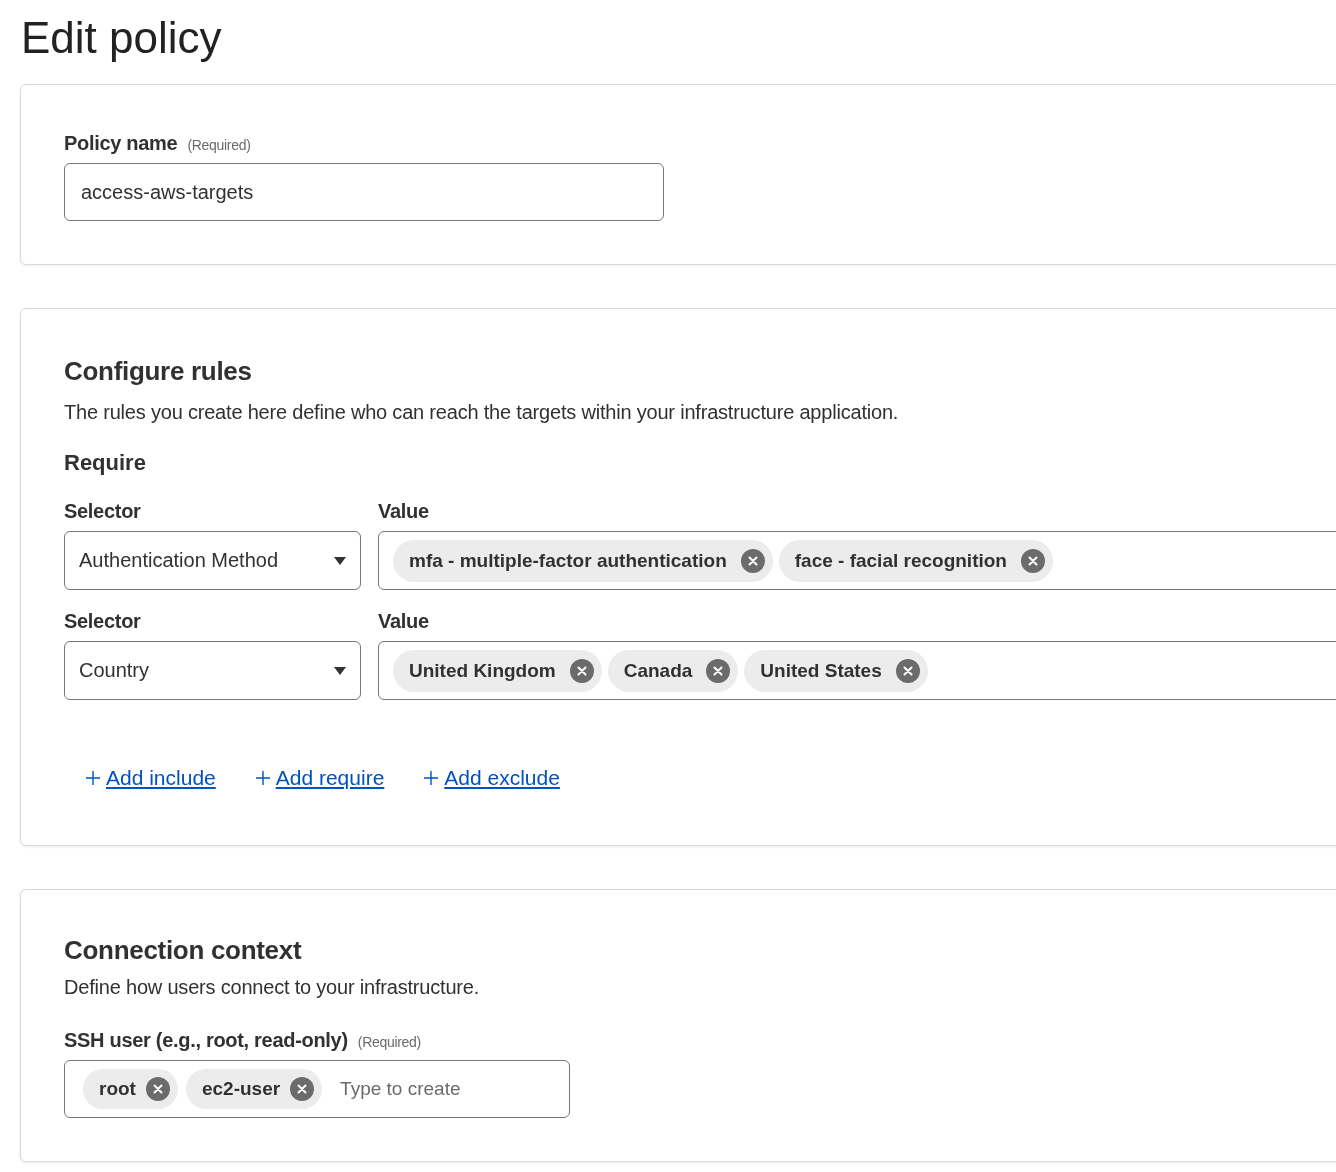 The width and height of the screenshot is (1336, 1172). Describe the element at coordinates (320, 778) in the screenshot. I see `add-link: Add require` at that location.